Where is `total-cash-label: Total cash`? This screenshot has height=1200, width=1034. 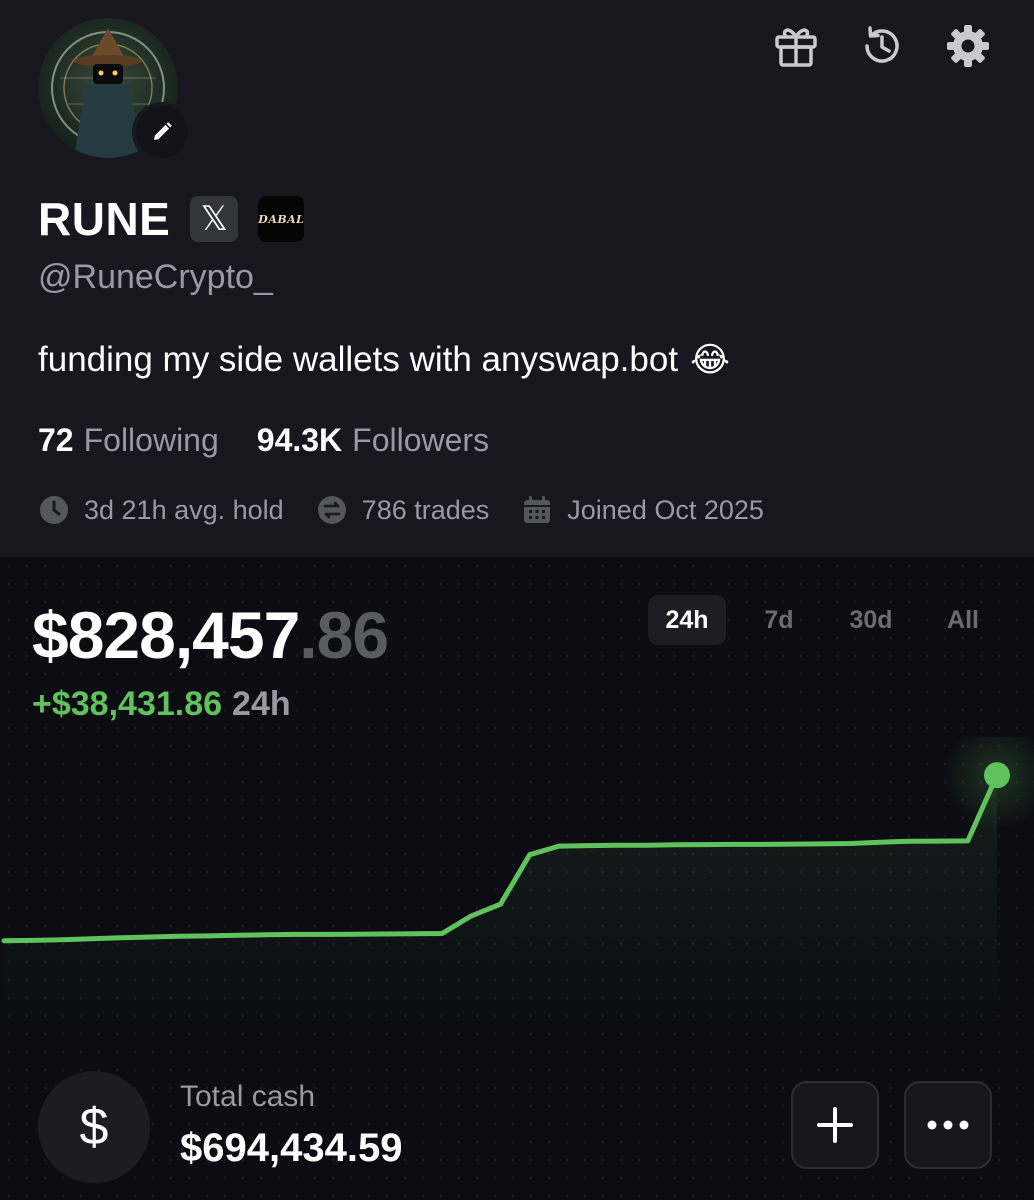
total-cash-label: Total cash is located at coordinates (248, 1096).